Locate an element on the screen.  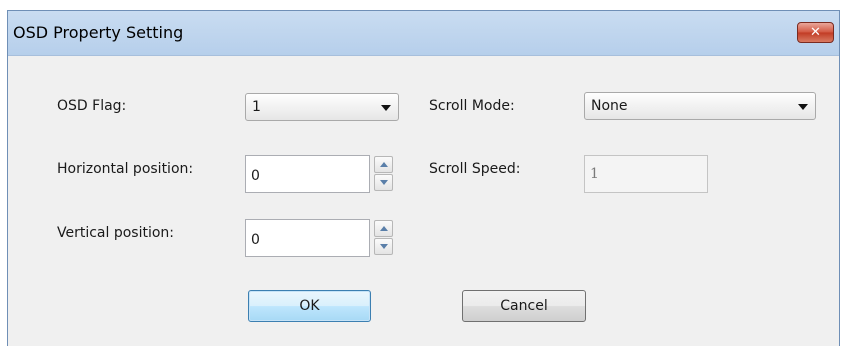
close-button: ✕ is located at coordinates (815, 32).